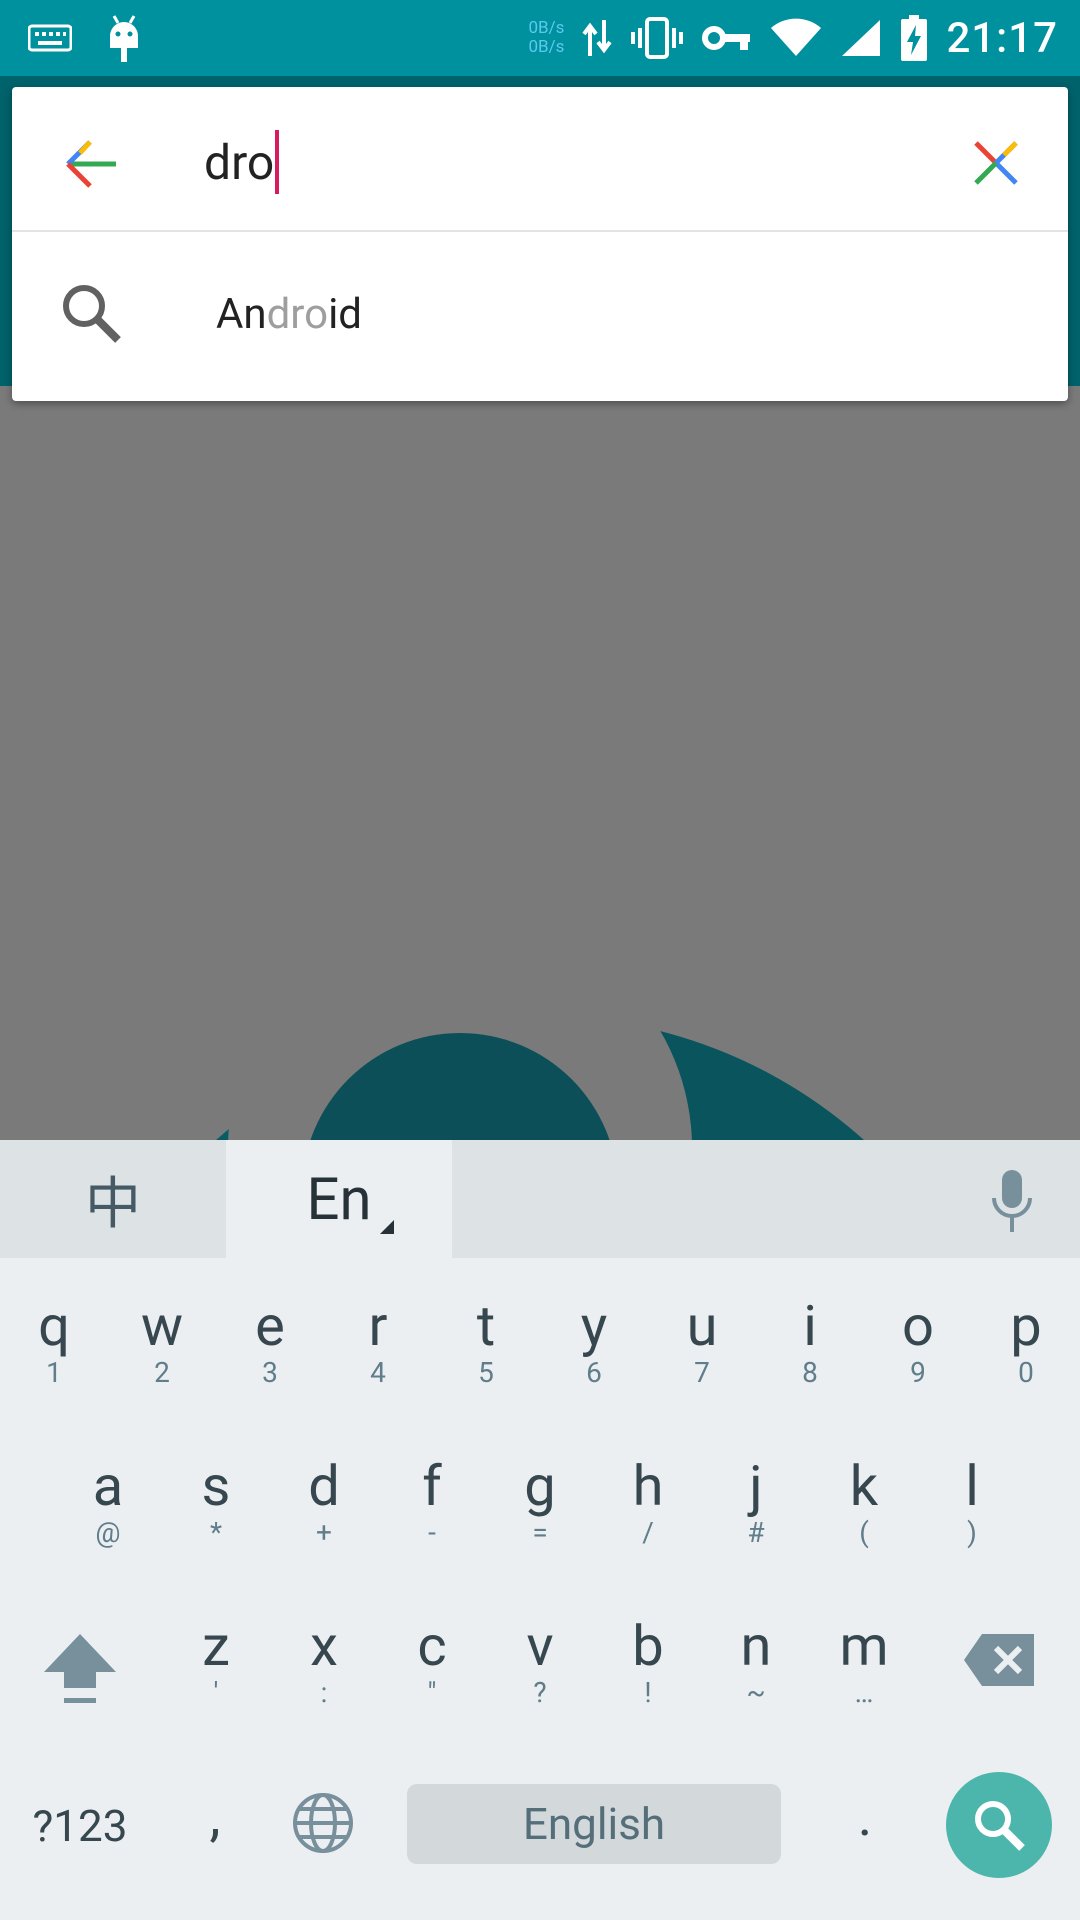  Describe the element at coordinates (999, 1660) in the screenshot. I see `backspace-icon` at that location.